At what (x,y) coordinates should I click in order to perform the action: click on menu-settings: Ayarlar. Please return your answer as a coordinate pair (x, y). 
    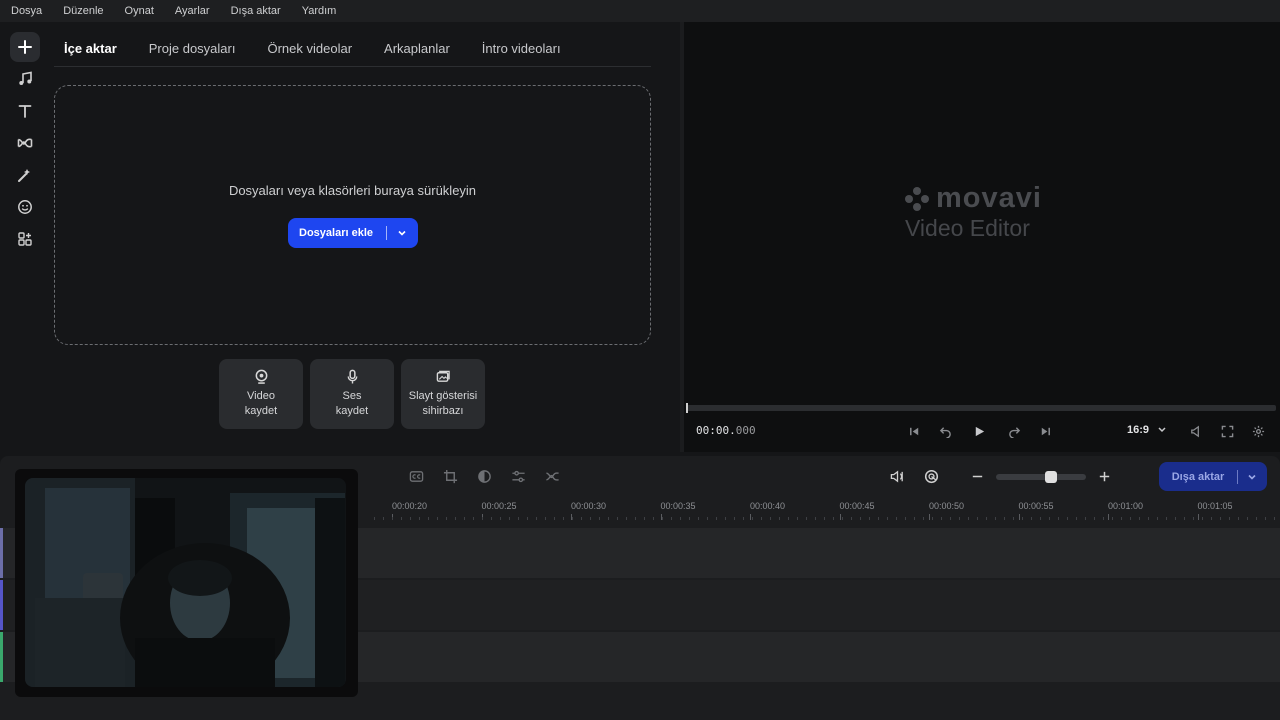
    Looking at the image, I should click on (192, 11).